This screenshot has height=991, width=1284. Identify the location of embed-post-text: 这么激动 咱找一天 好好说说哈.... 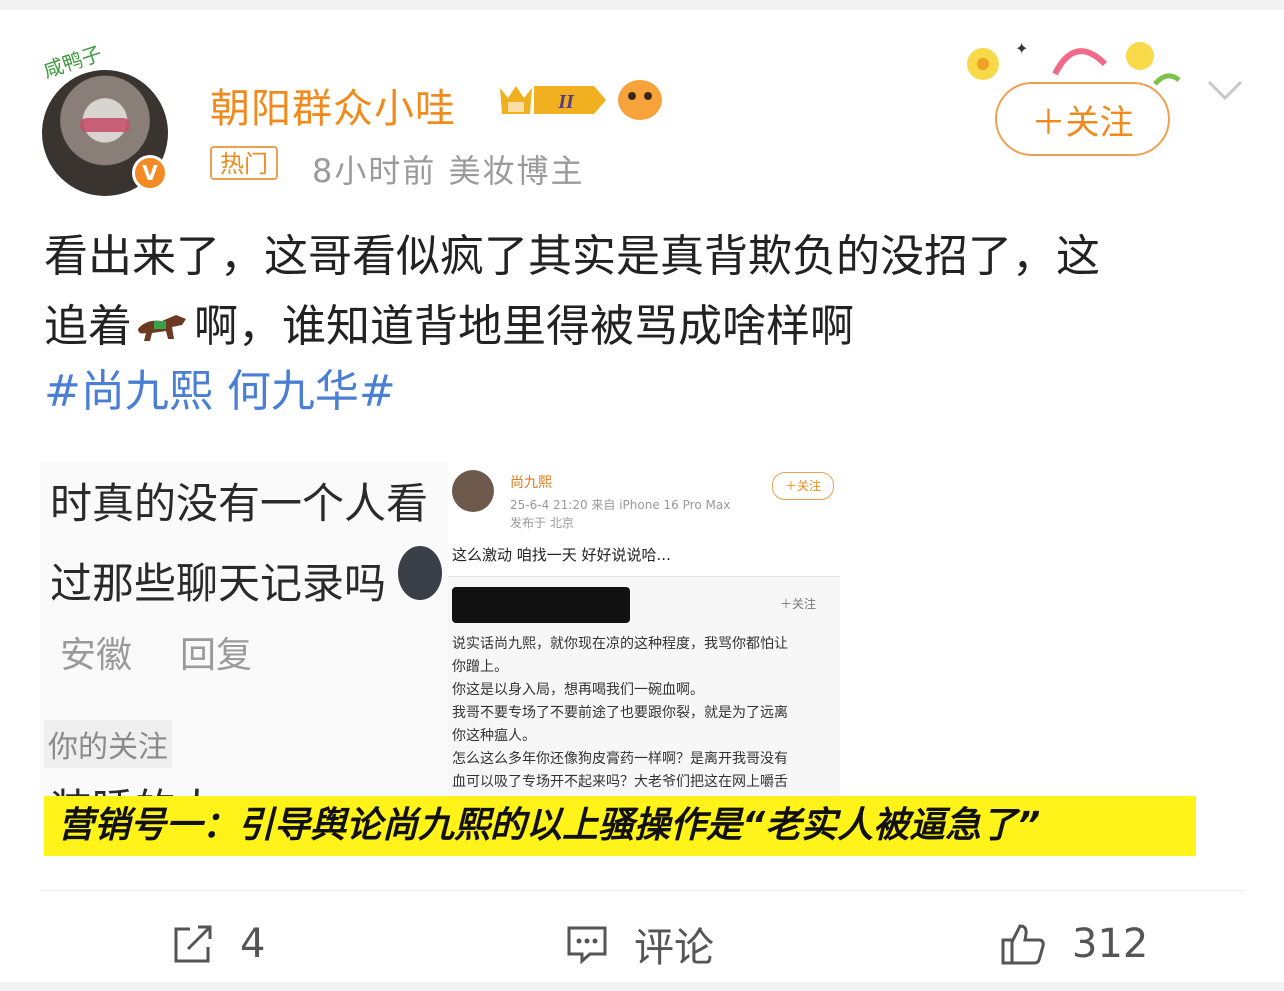
(561, 555).